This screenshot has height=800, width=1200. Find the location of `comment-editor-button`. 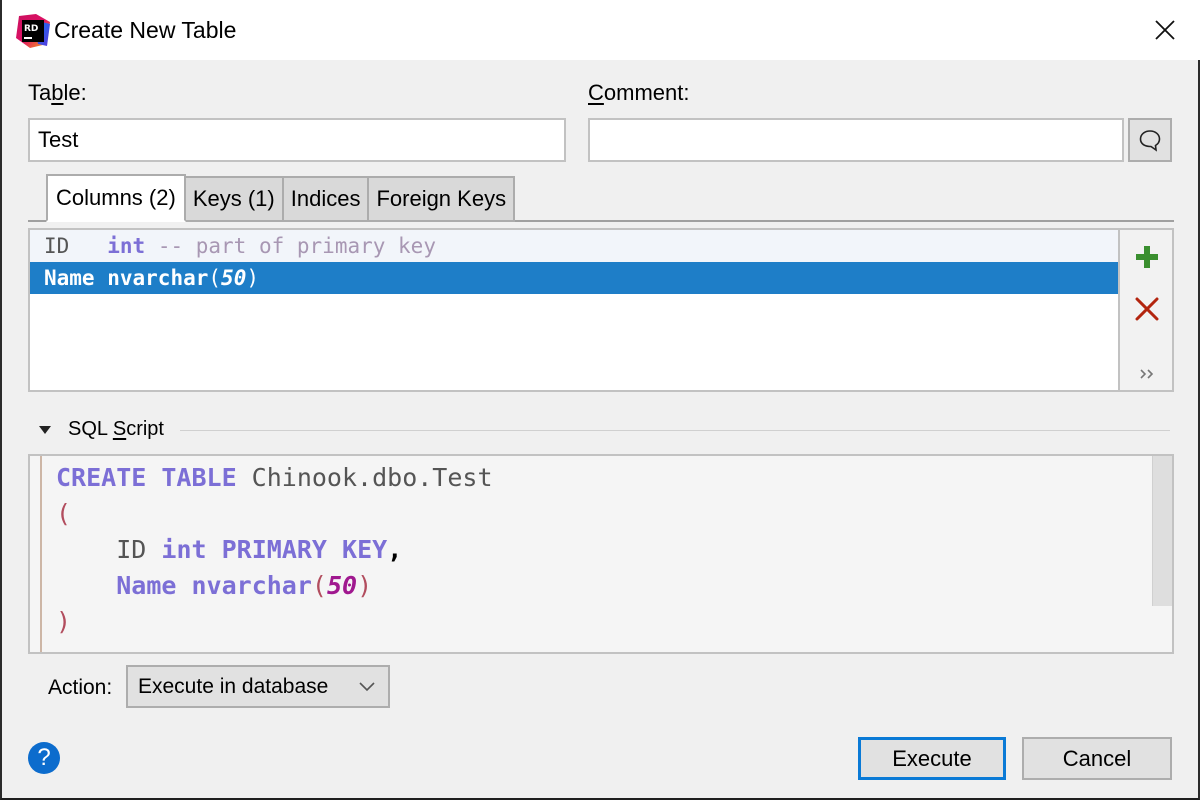

comment-editor-button is located at coordinates (1150, 140).